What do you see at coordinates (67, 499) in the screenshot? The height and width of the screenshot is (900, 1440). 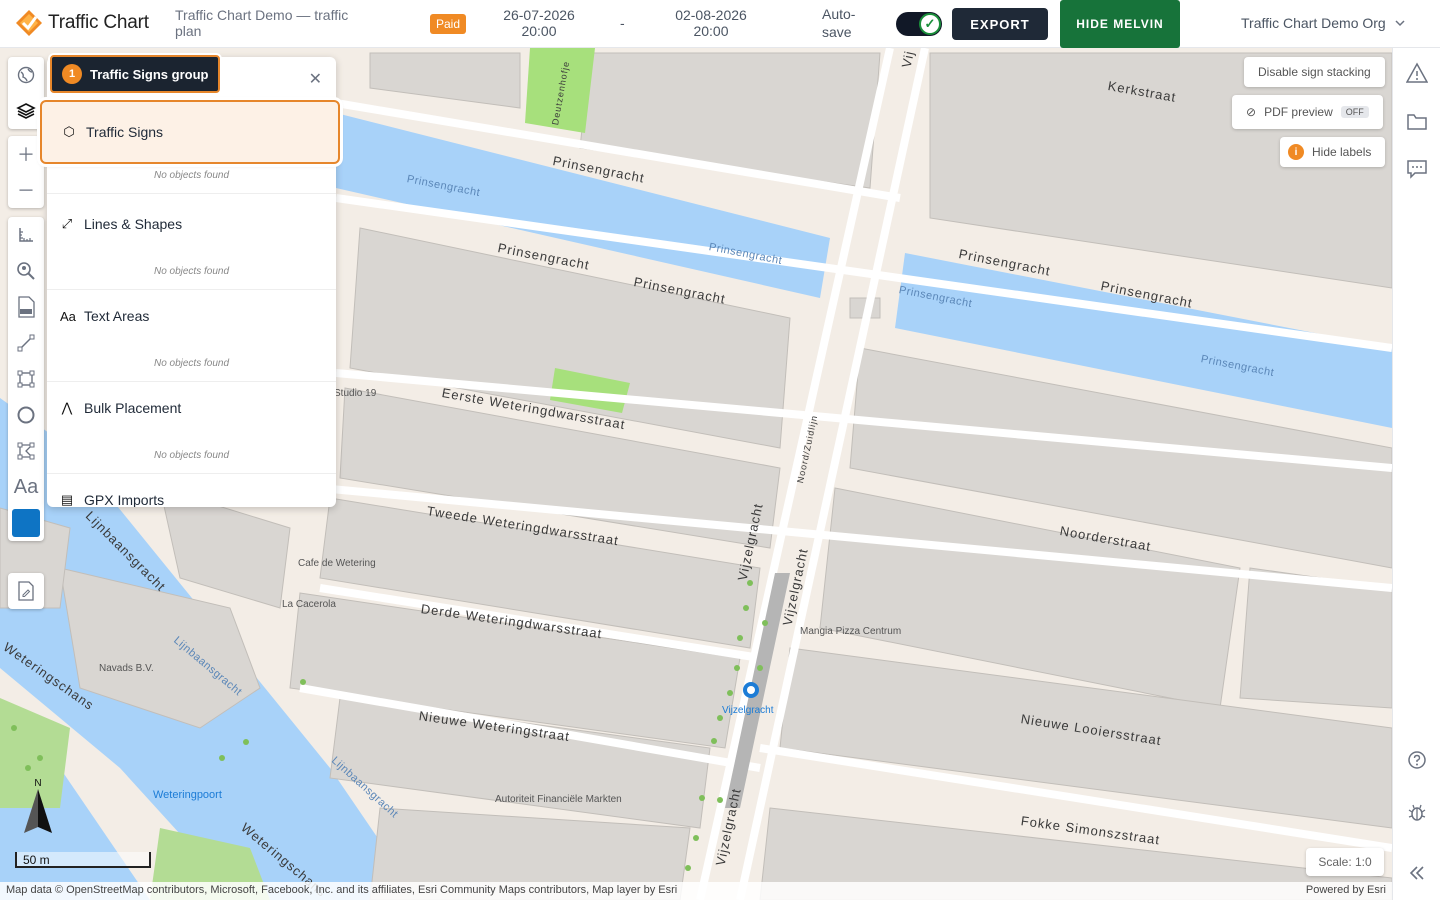 I see `gpx-icon: ▤` at bounding box center [67, 499].